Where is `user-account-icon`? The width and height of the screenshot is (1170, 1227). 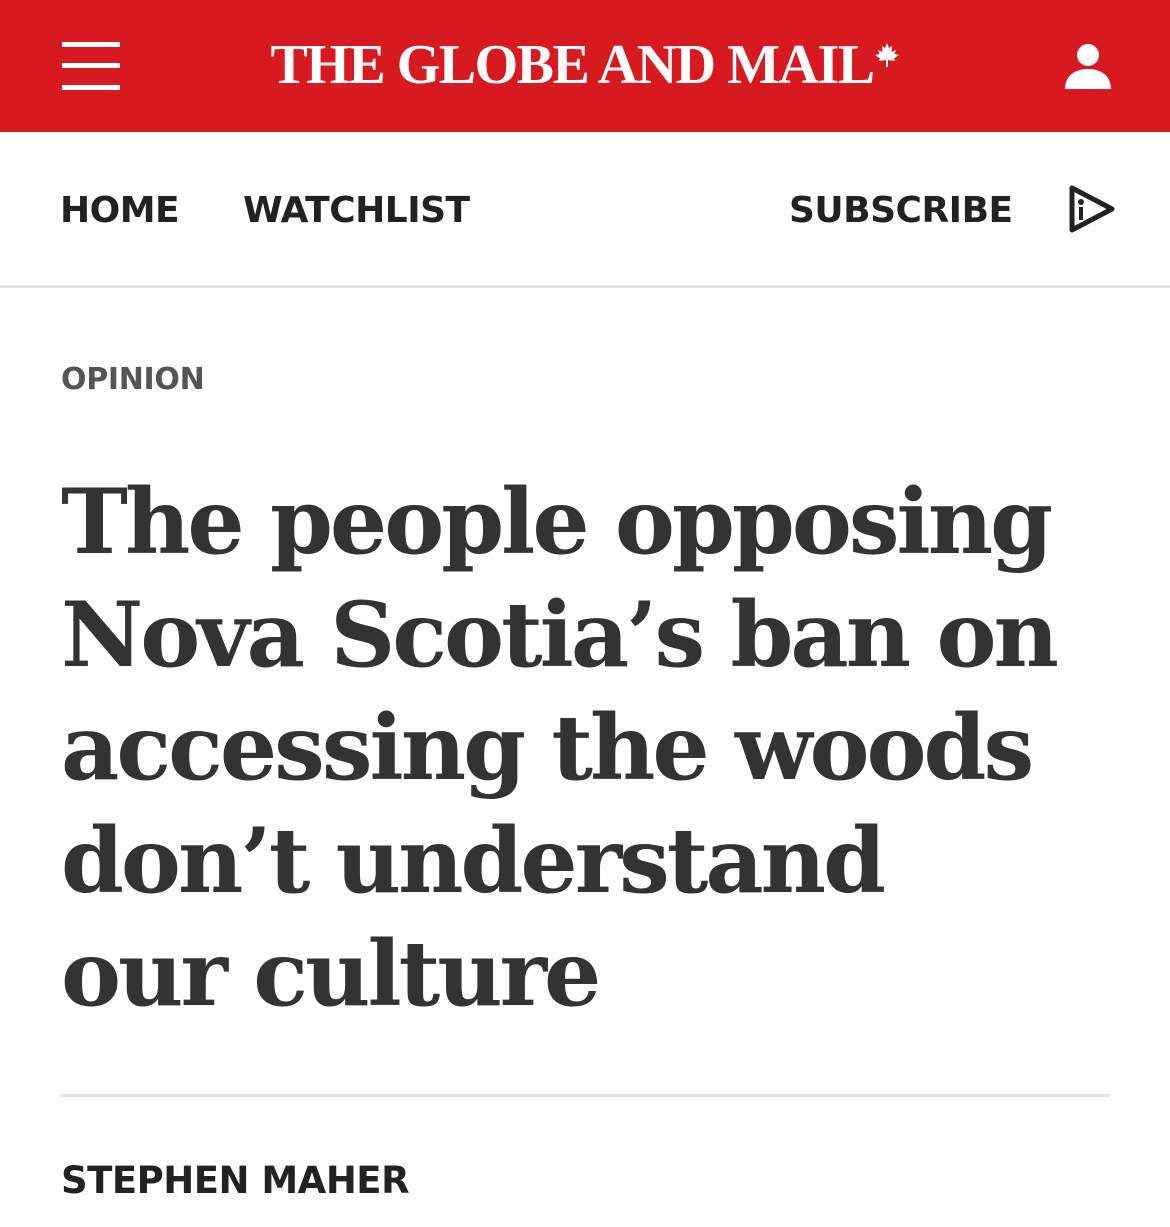
user-account-icon is located at coordinates (1088, 67).